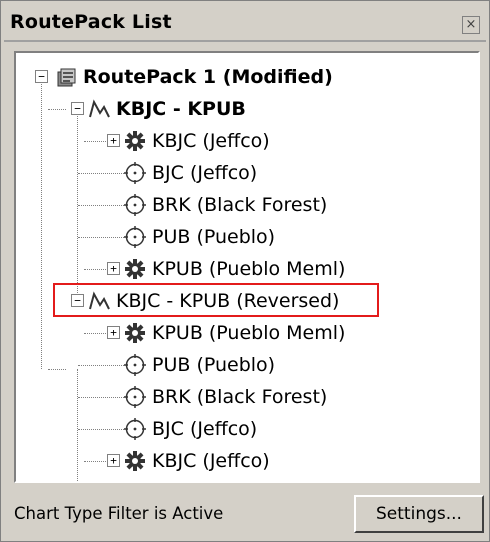 This screenshot has width=490, height=542. What do you see at coordinates (91, 22) in the screenshot?
I see `panel-title: RoutePack List` at bounding box center [91, 22].